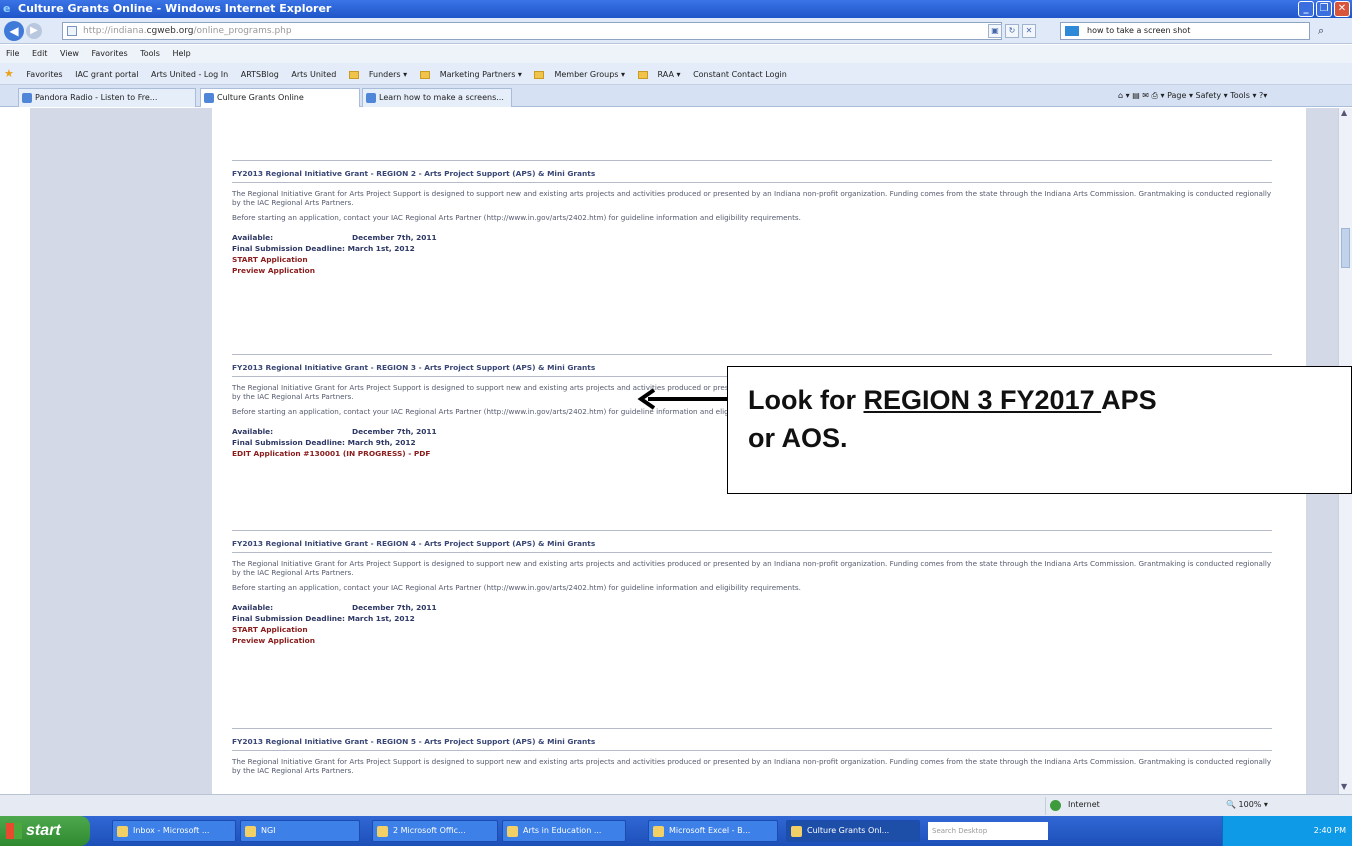 This screenshot has width=1352, height=846. I want to click on search-value: how to take a screen shot, so click(1139, 30).